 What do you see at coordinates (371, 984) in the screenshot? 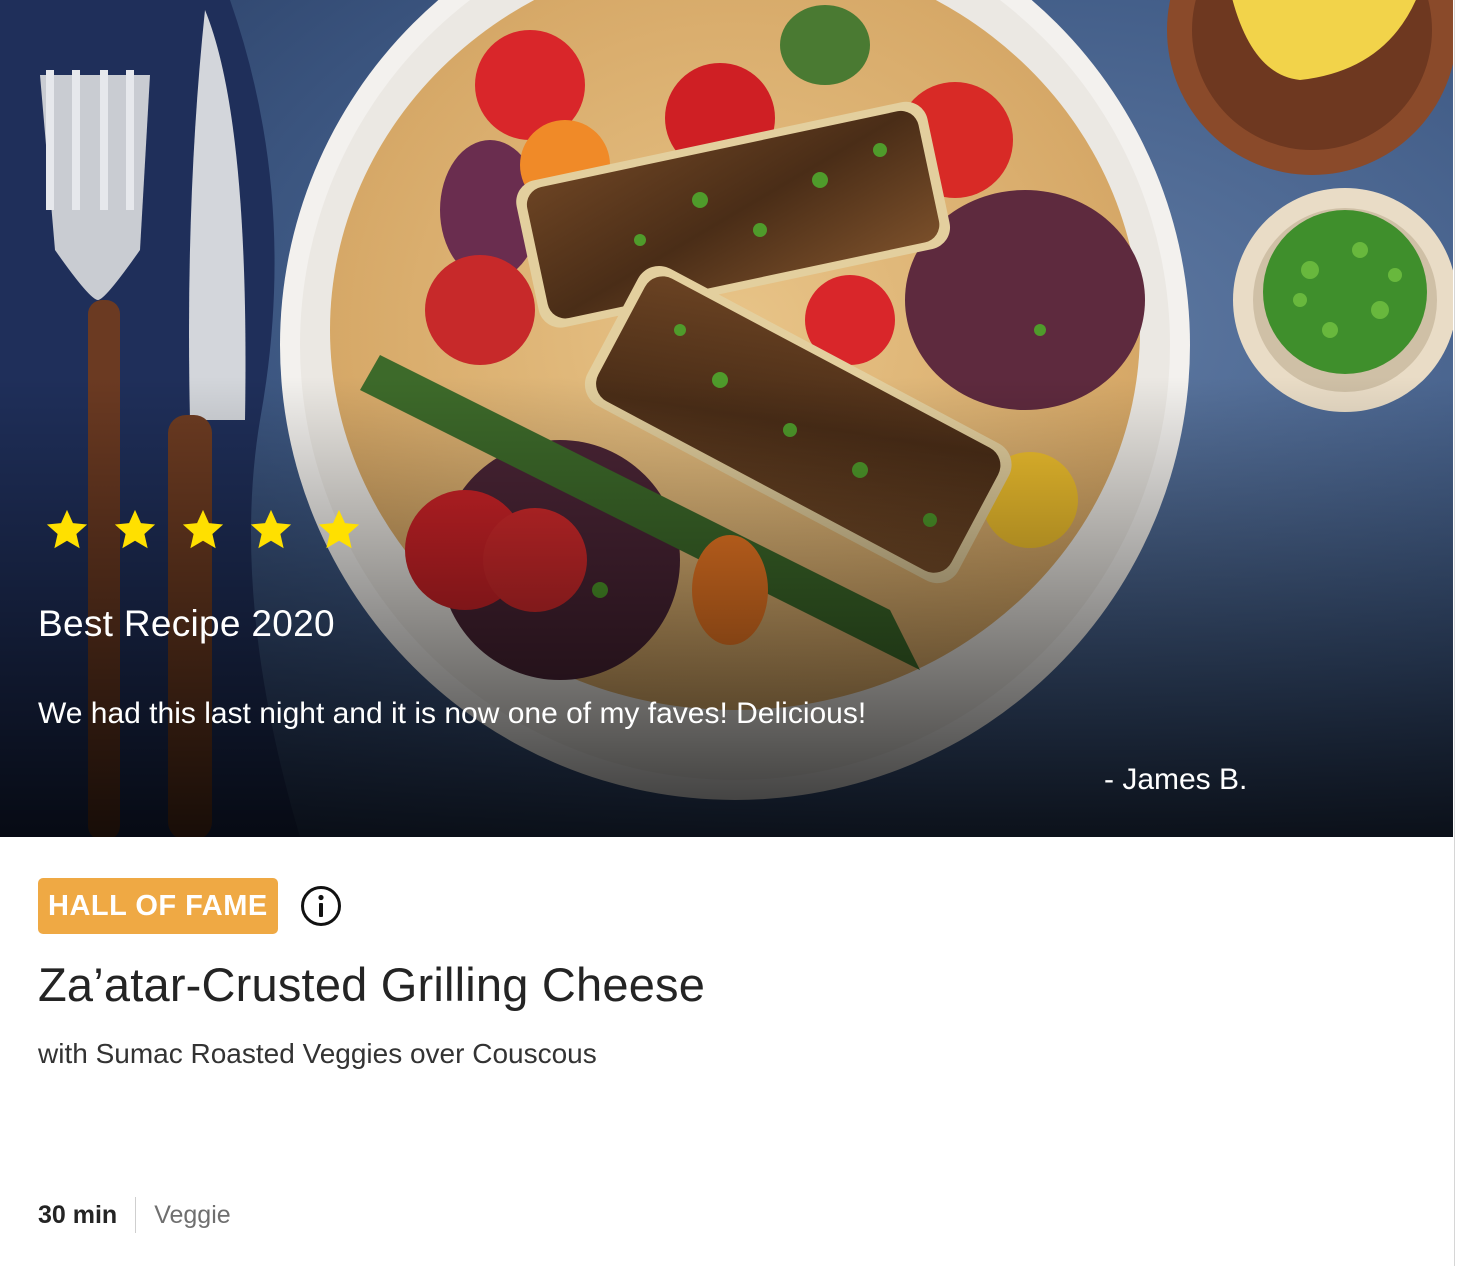
I see `recipe-title: Za’atar-Crusted Grilling Cheese` at bounding box center [371, 984].